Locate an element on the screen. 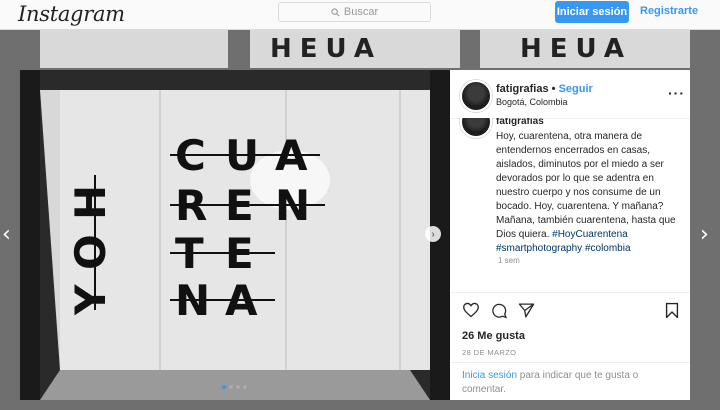 This screenshot has width=720, height=410. post-actions: 26 Me gusta 28 DE MARZO is located at coordinates (570, 327).